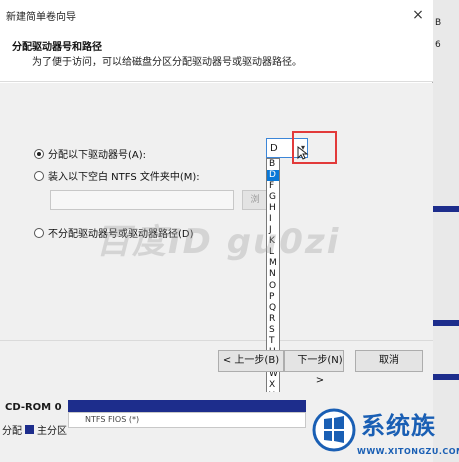 The image size is (459, 462). I want to click on option-mount-folder-label: 装入以下空白 NTFS 文件夹中(M):, so click(124, 177).